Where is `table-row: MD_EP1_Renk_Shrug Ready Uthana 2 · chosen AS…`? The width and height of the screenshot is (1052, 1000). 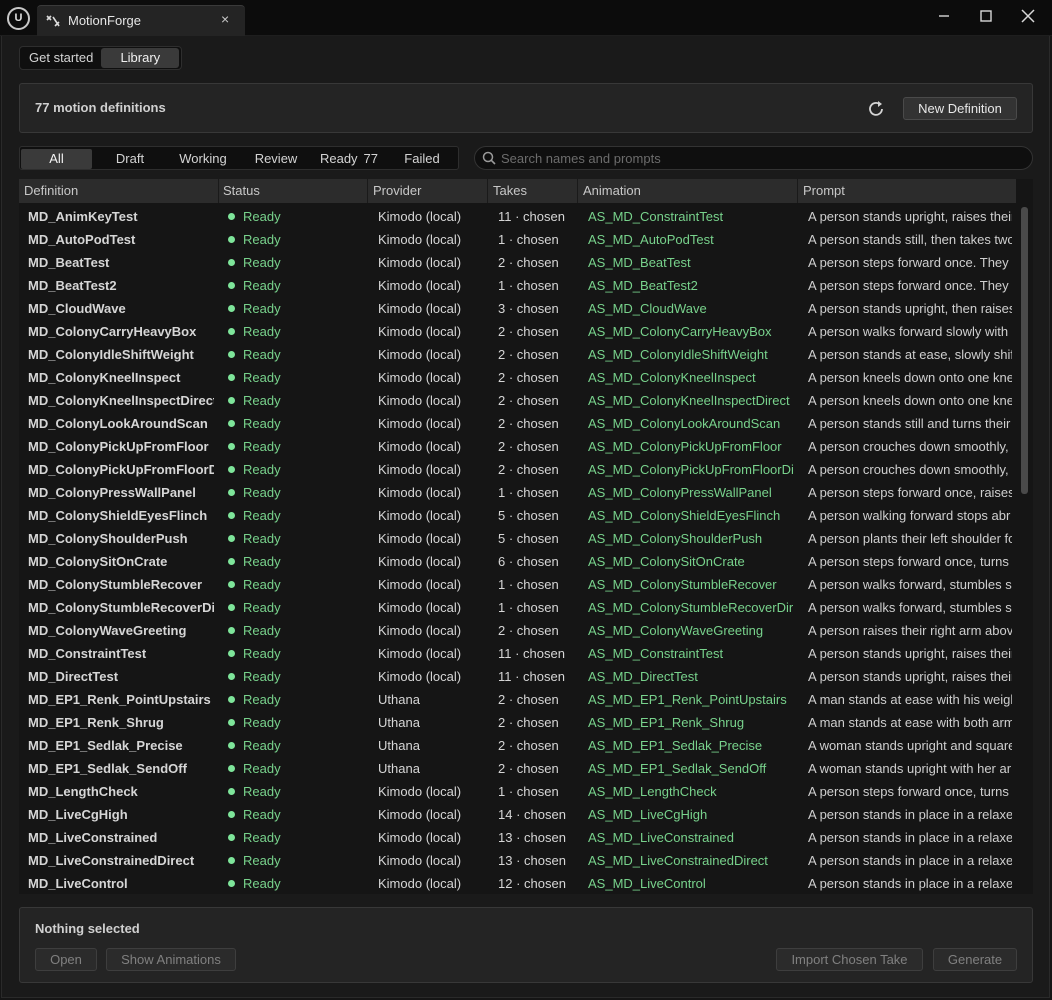 table-row: MD_EP1_Renk_Shrug Ready Uthana 2 · chosen AS… is located at coordinates (517, 722).